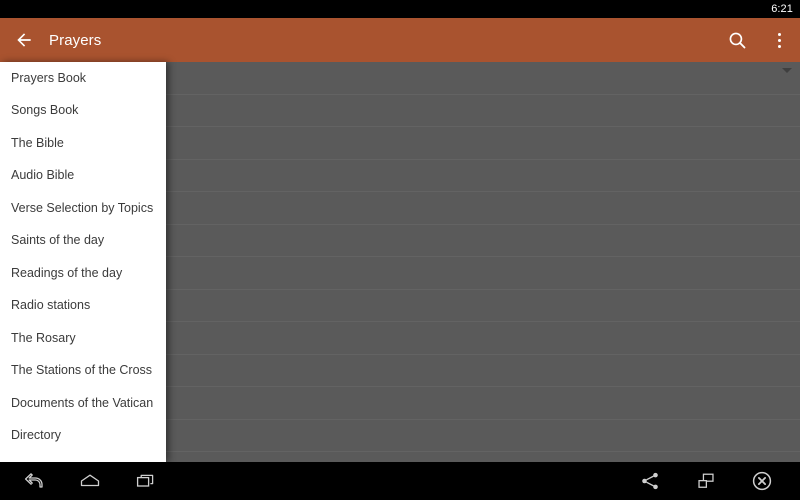 The width and height of the screenshot is (800, 500). Describe the element at coordinates (45, 110) in the screenshot. I see `drawer-item-label: Songs Book` at that location.